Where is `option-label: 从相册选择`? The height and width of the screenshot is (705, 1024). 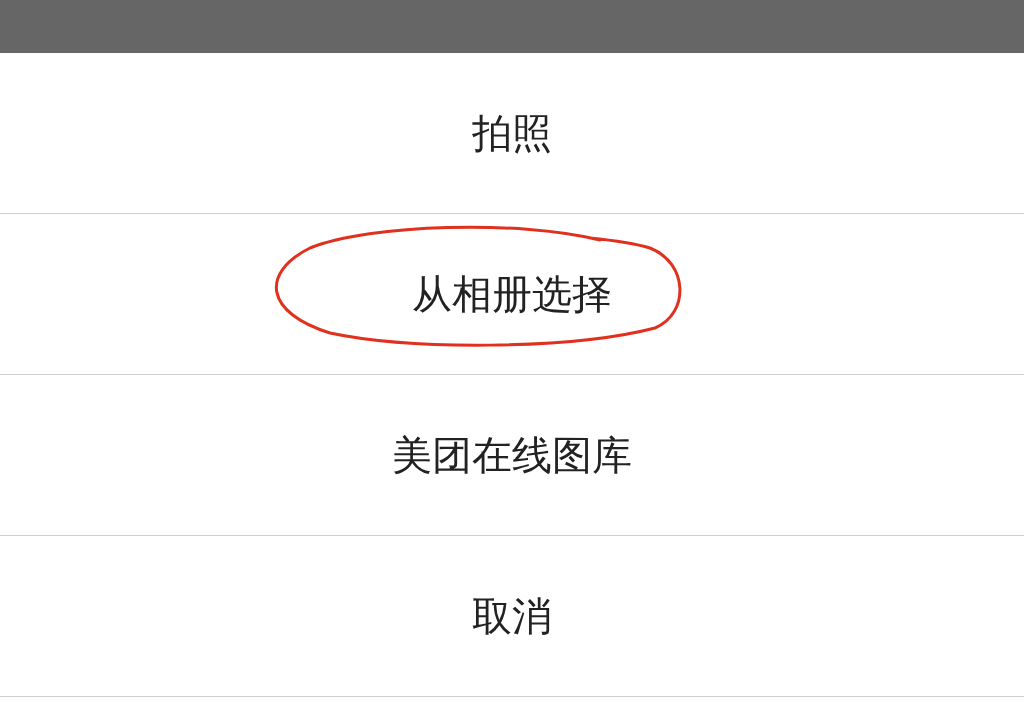
option-label: 从相册选择 is located at coordinates (512, 294).